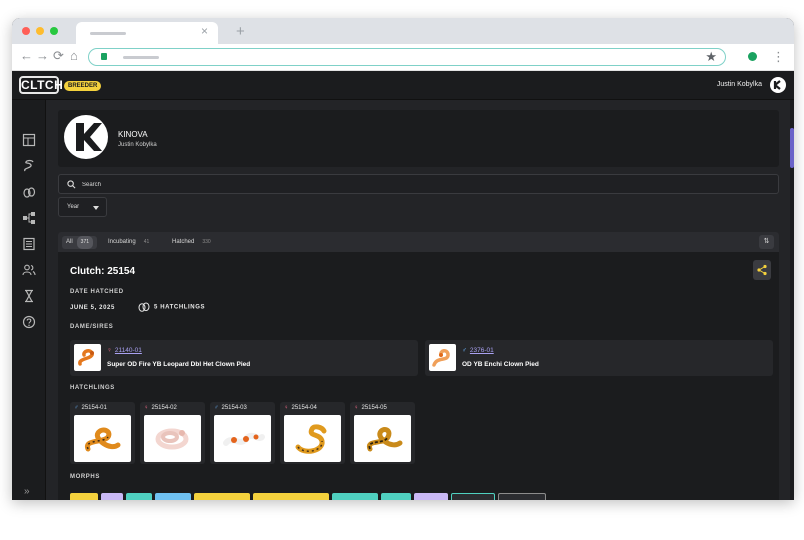  What do you see at coordinates (778, 57) in the screenshot?
I see `browser-menu-icon: ⋮` at bounding box center [778, 57].